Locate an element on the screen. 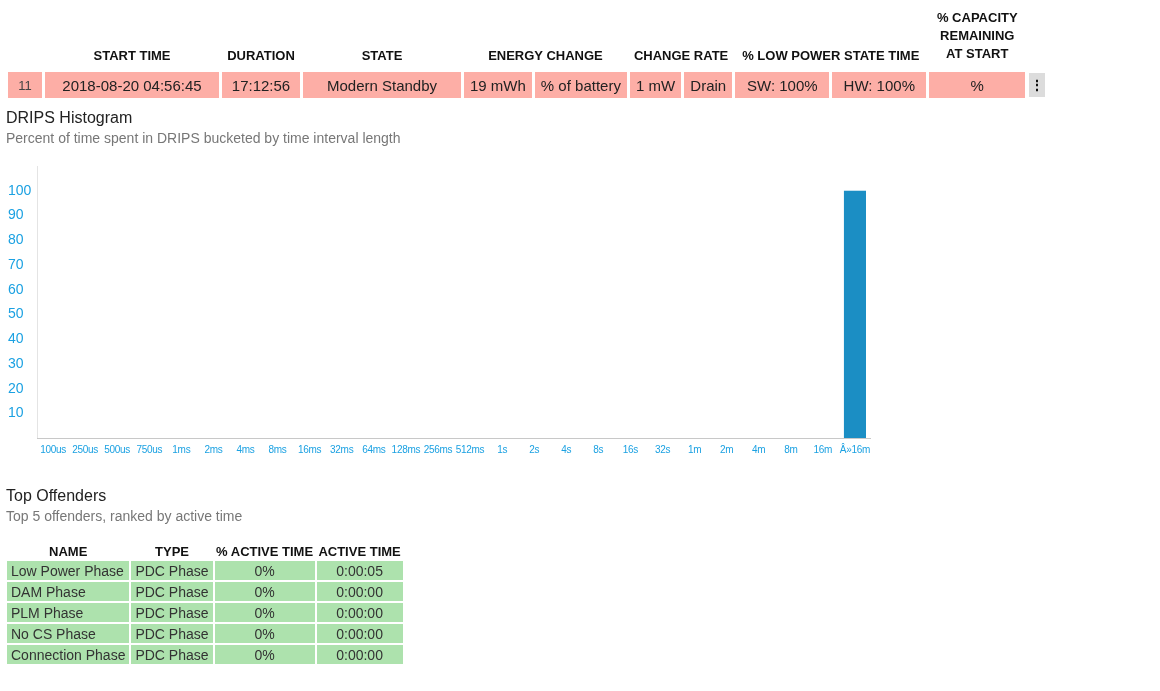  x-tick-label: 8ms is located at coordinates (277, 449).